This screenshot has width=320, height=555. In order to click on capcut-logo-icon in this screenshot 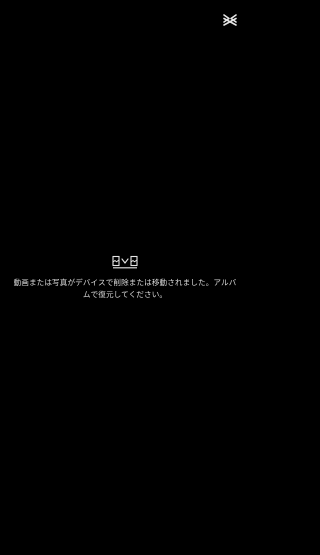, I will do `click(230, 20)`.